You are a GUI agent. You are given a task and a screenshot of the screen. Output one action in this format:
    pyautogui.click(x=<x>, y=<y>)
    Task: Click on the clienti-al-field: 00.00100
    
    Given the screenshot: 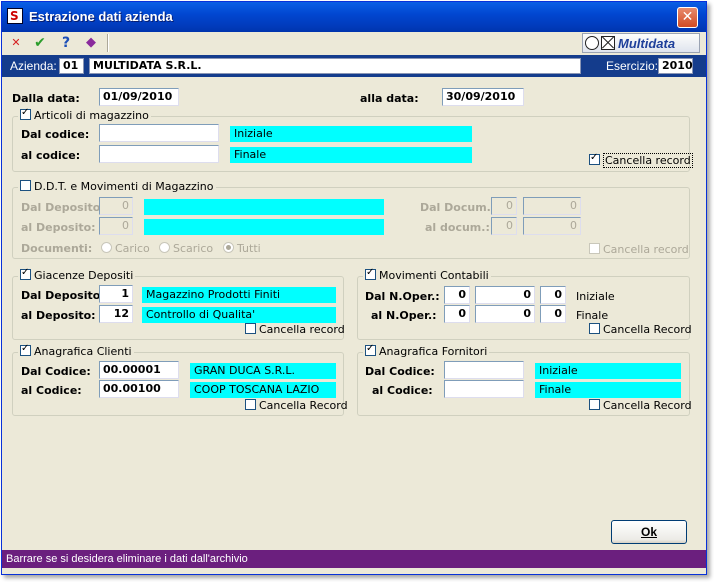 What is the action you would take?
    pyautogui.click(x=139, y=389)
    